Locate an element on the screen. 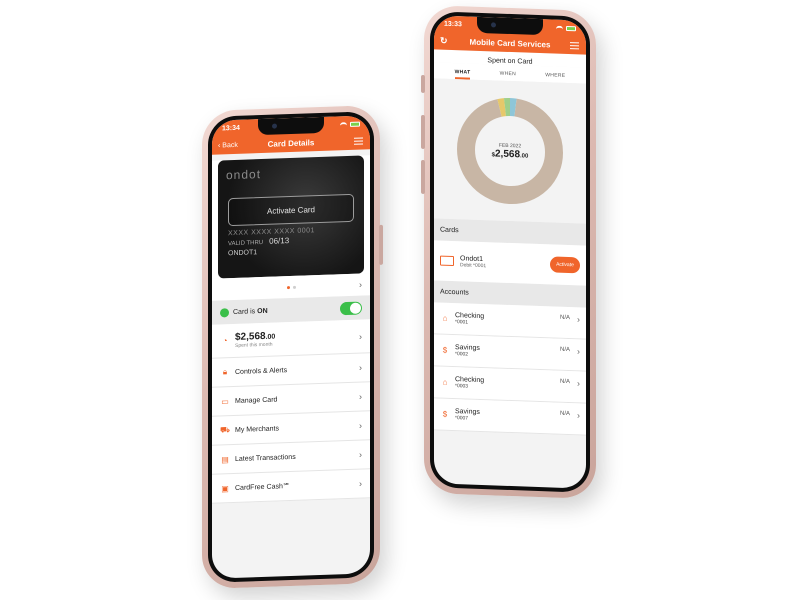  cash-icon: ▣ is located at coordinates (225, 488).